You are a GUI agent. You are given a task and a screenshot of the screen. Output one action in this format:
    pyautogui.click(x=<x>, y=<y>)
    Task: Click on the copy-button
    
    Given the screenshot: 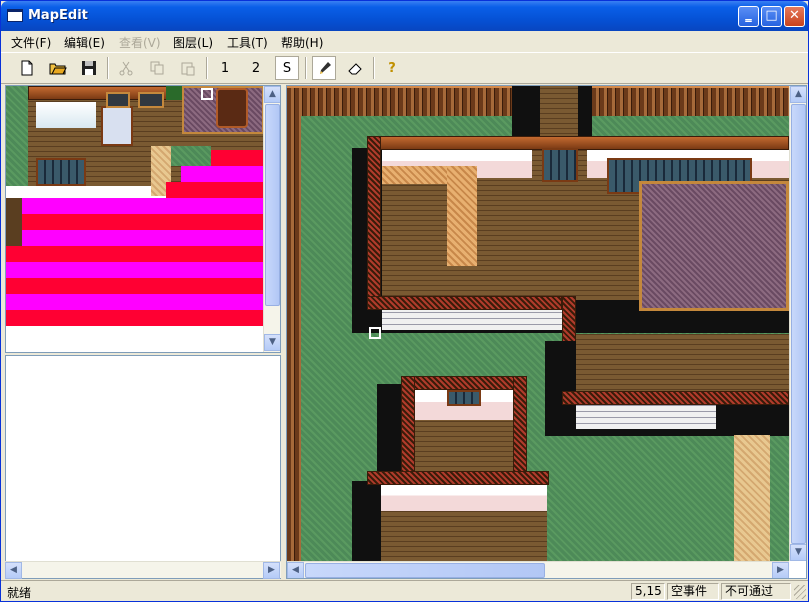 What is the action you would take?
    pyautogui.click(x=157, y=68)
    